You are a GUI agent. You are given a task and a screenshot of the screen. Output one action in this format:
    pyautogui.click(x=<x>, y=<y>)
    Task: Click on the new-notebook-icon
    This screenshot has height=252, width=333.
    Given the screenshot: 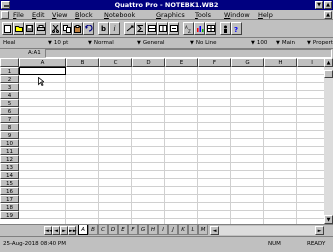 What is the action you would take?
    pyautogui.click(x=7, y=28)
    